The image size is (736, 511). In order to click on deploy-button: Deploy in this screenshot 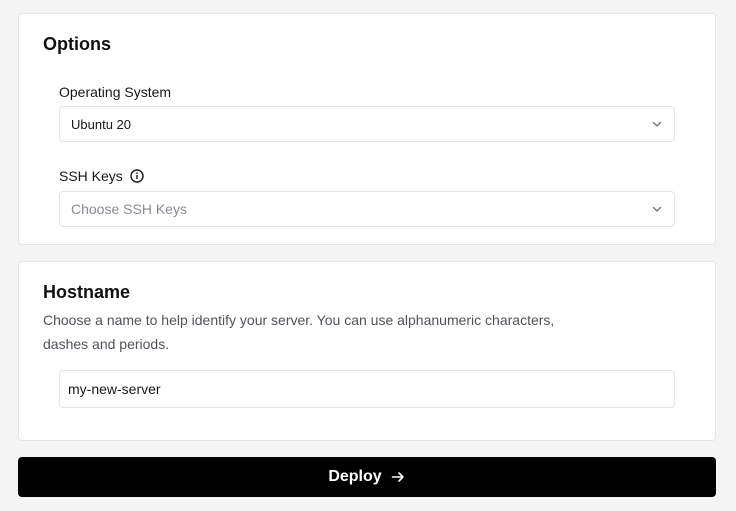, I will do `click(367, 477)`.